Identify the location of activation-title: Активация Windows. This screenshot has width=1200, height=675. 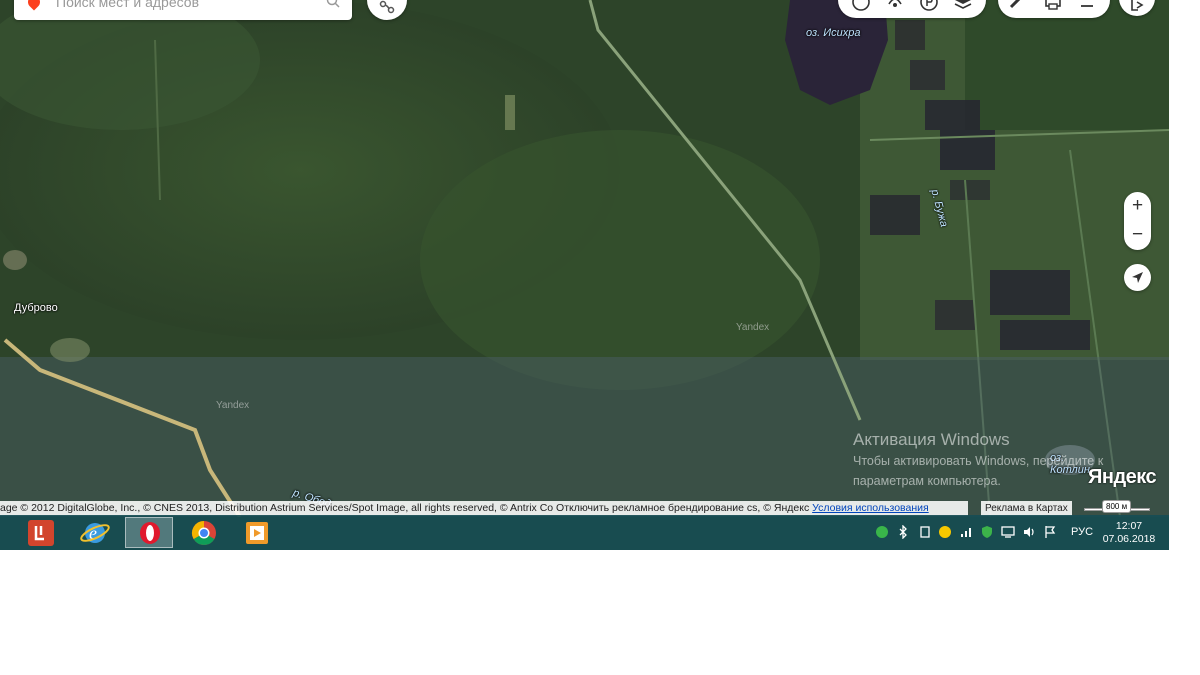
(931, 439).